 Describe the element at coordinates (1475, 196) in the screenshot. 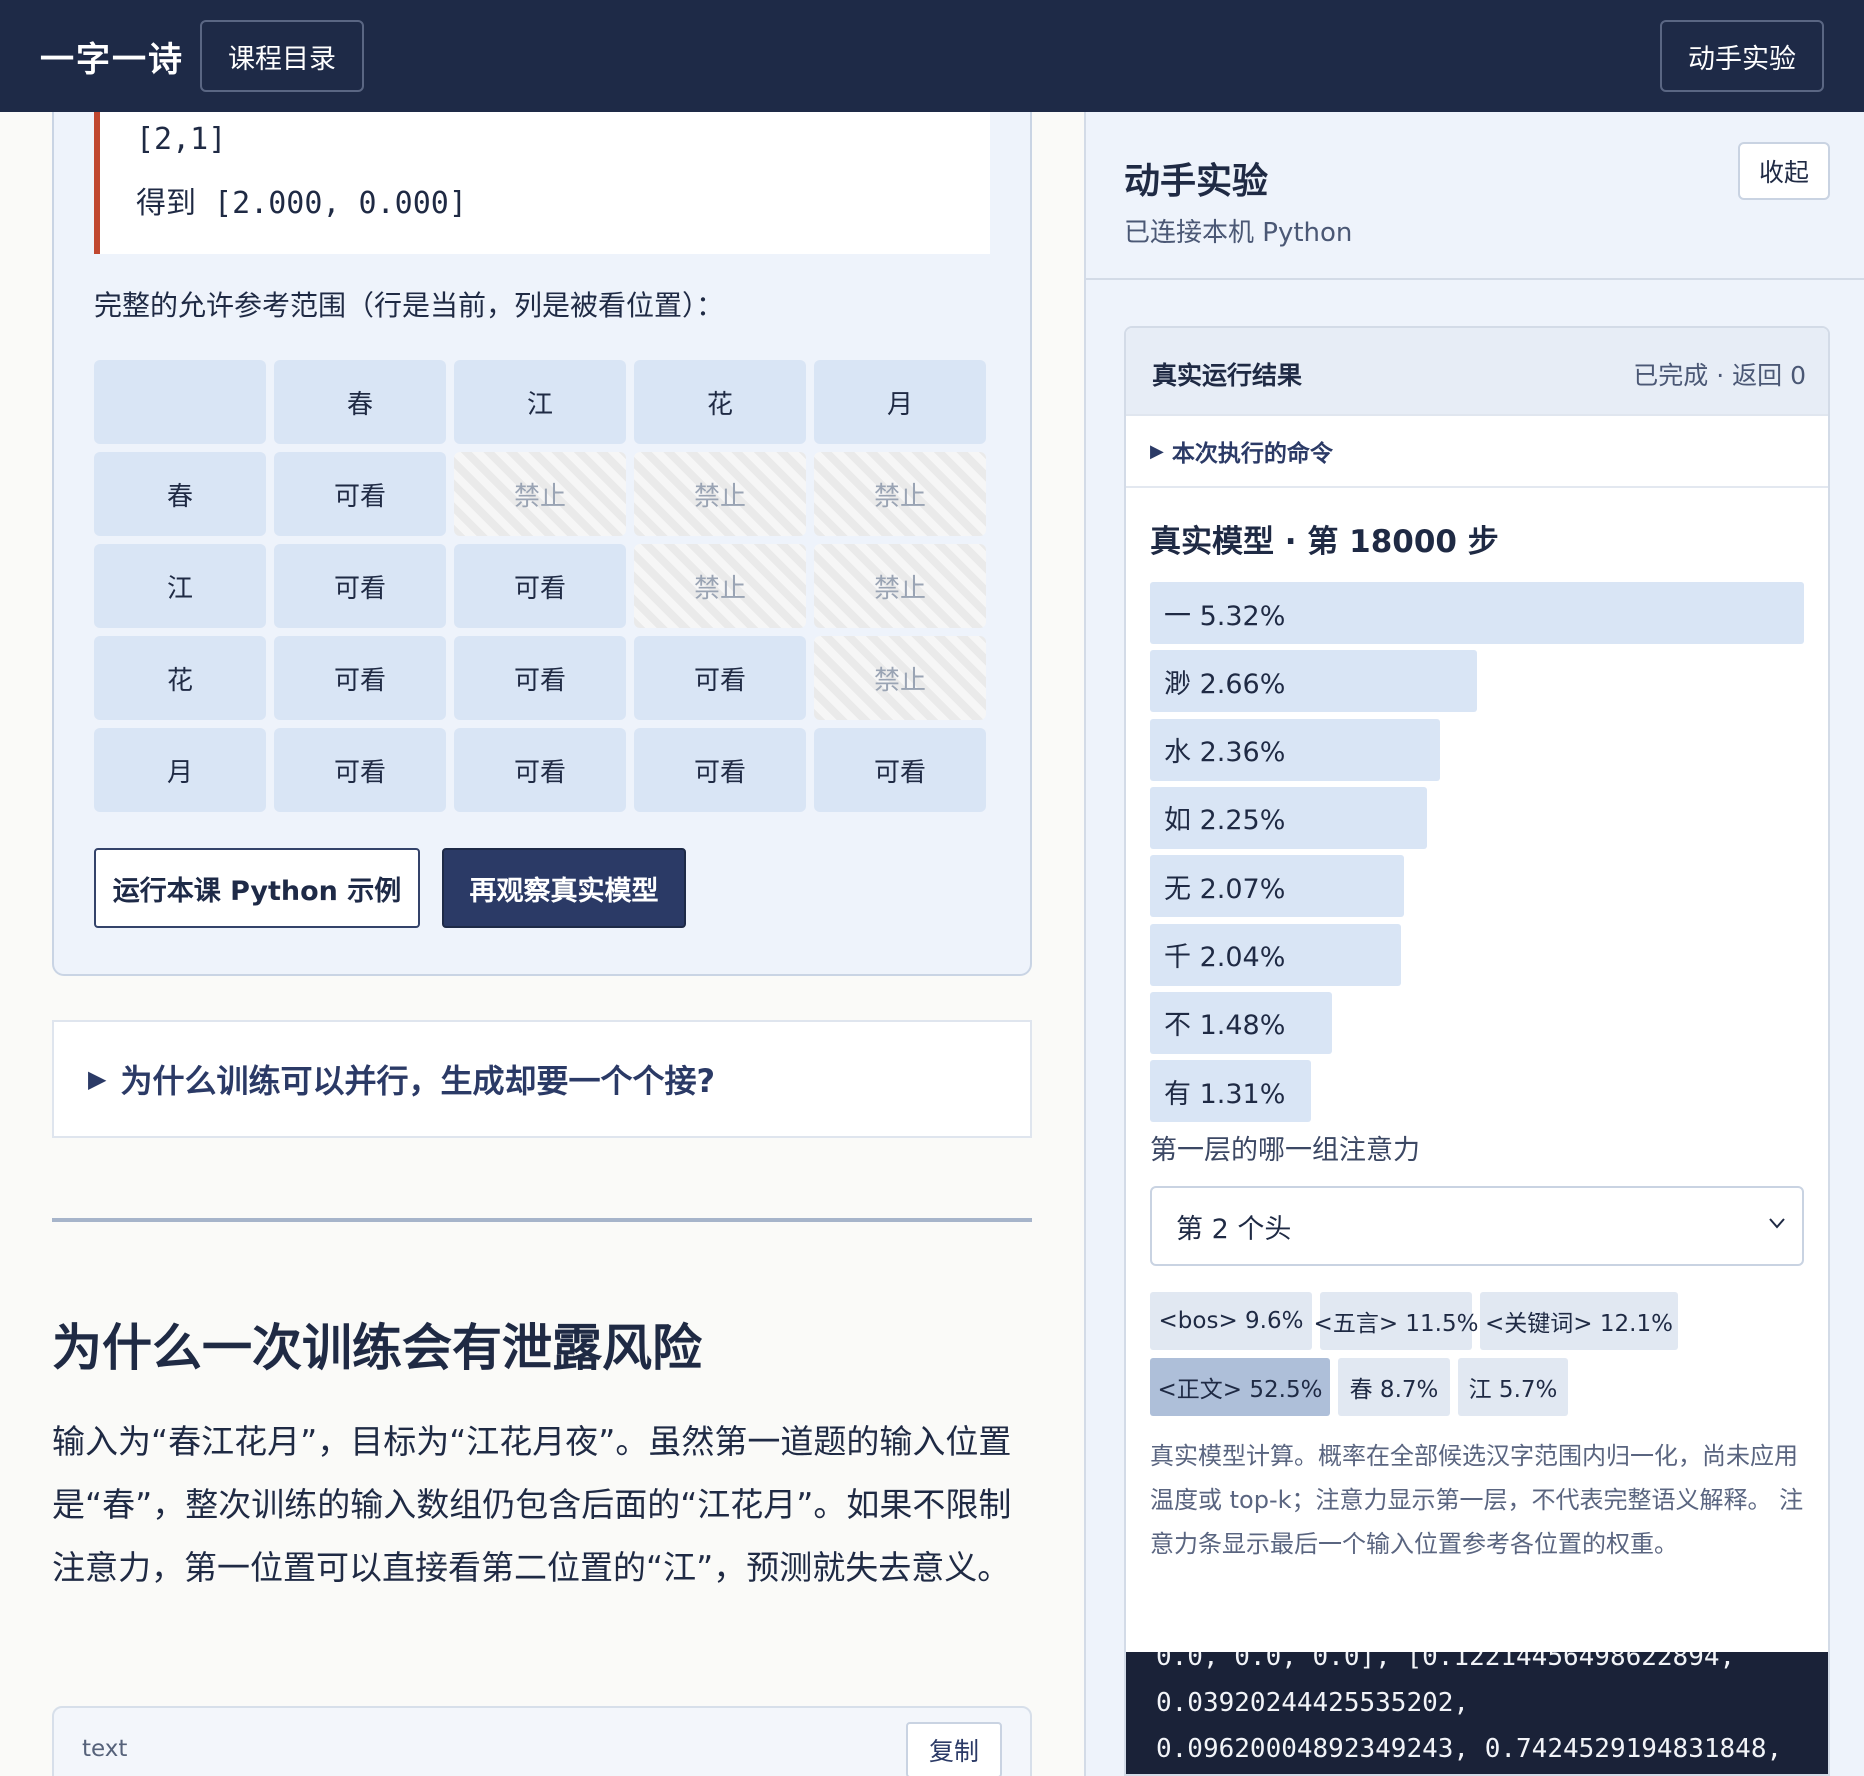

I see `lab-panel-header: 动手实验 已连接本机 Python 收起` at that location.